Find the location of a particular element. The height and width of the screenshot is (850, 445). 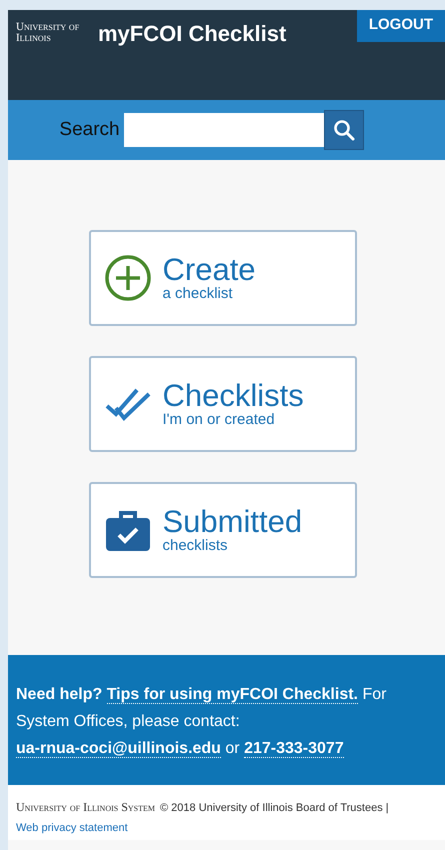

privacy-link: Web privacy statement is located at coordinates (72, 828).